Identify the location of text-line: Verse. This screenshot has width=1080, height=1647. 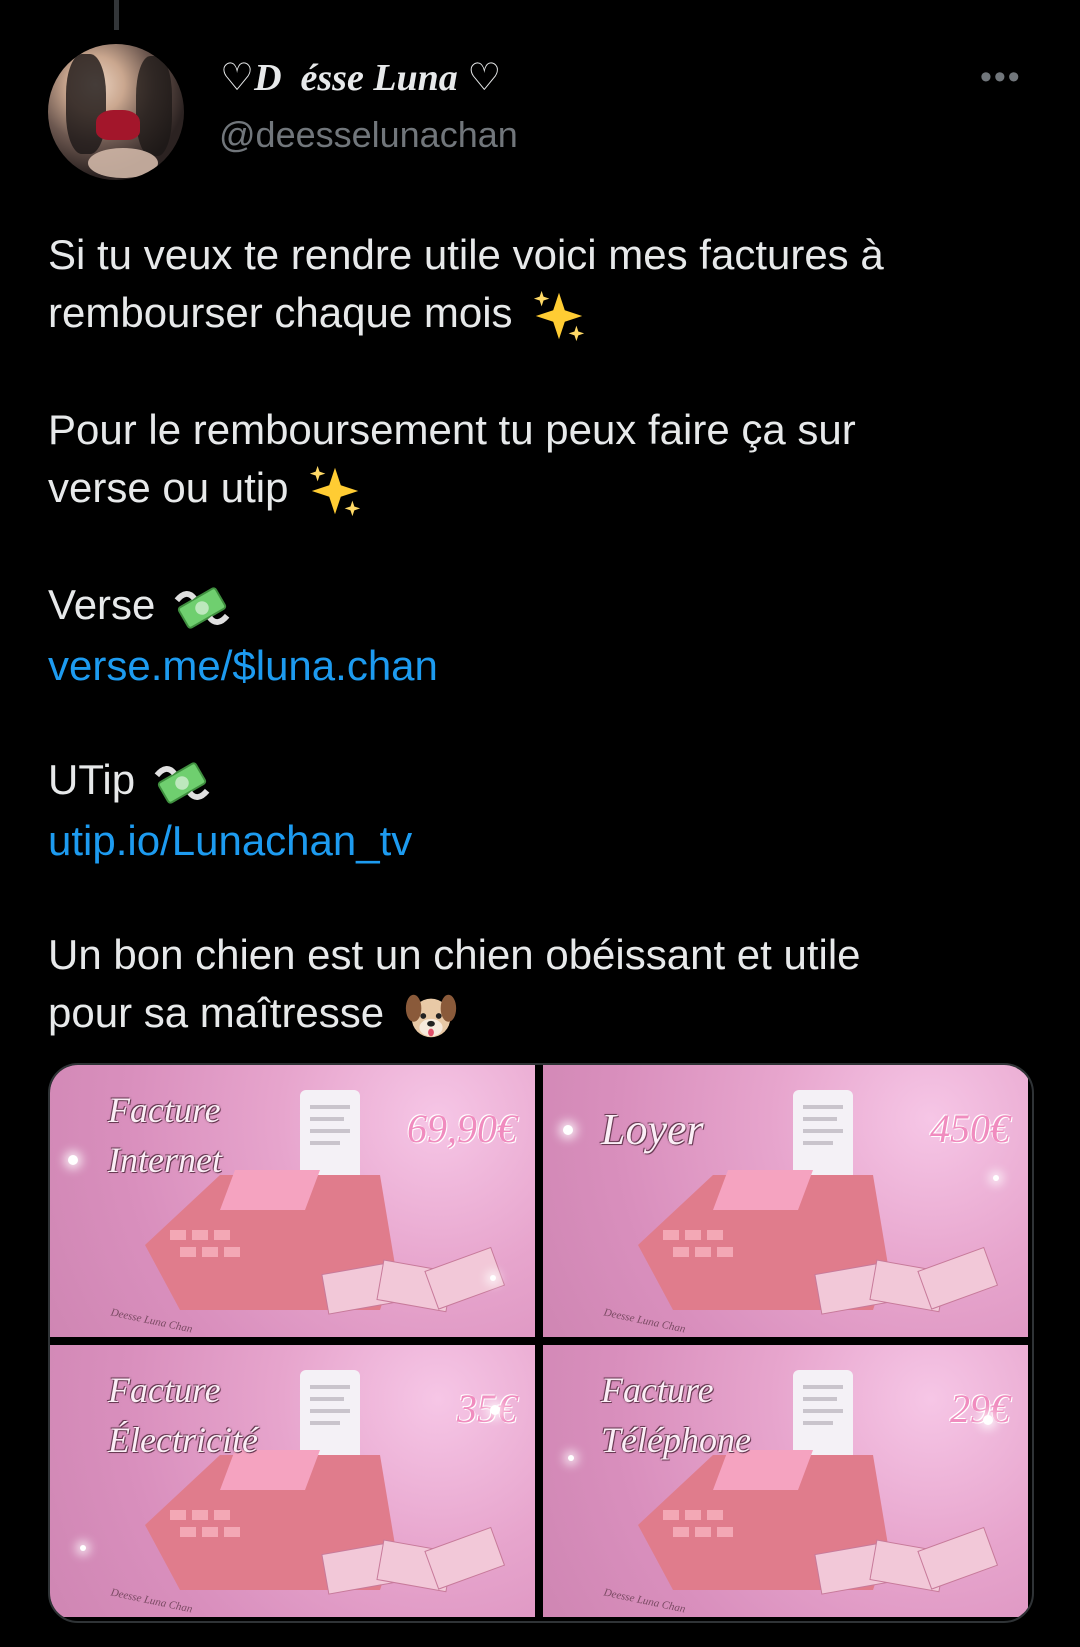
(548, 606).